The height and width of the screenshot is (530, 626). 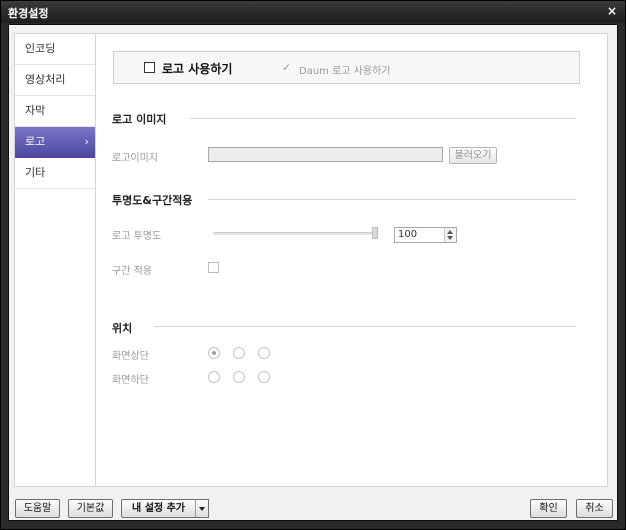 I want to click on help-button: 도움말, so click(x=37, y=508).